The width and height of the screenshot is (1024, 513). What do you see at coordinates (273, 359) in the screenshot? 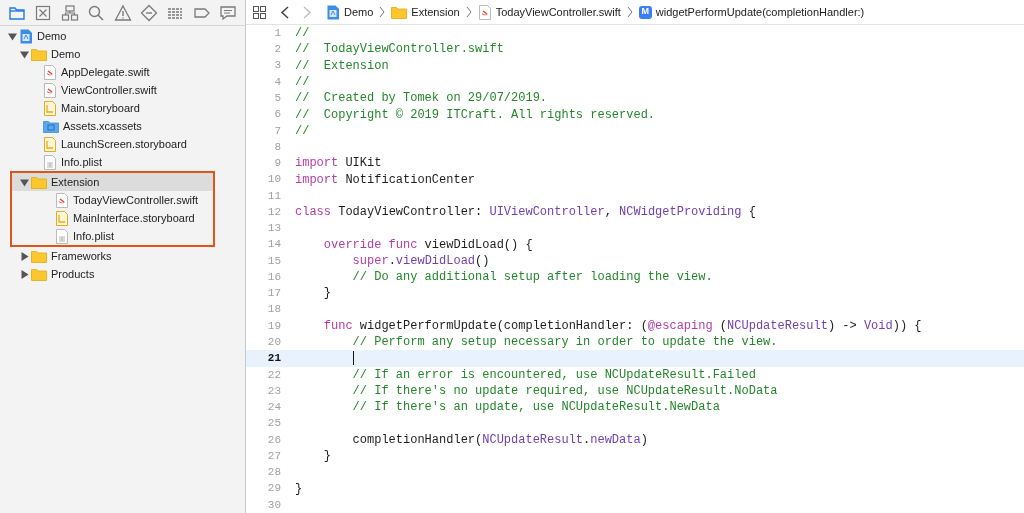
I see `line-number: 21` at bounding box center [273, 359].